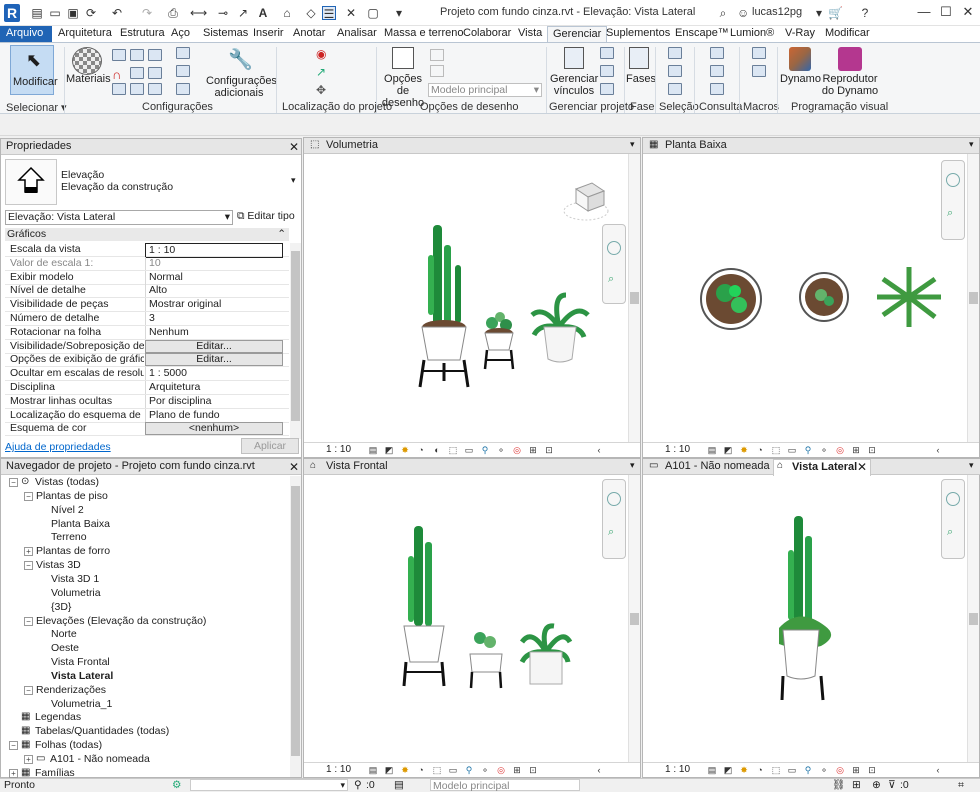  Describe the element at coordinates (214, 332) in the screenshot. I see `property-value: Nenhum` at that location.